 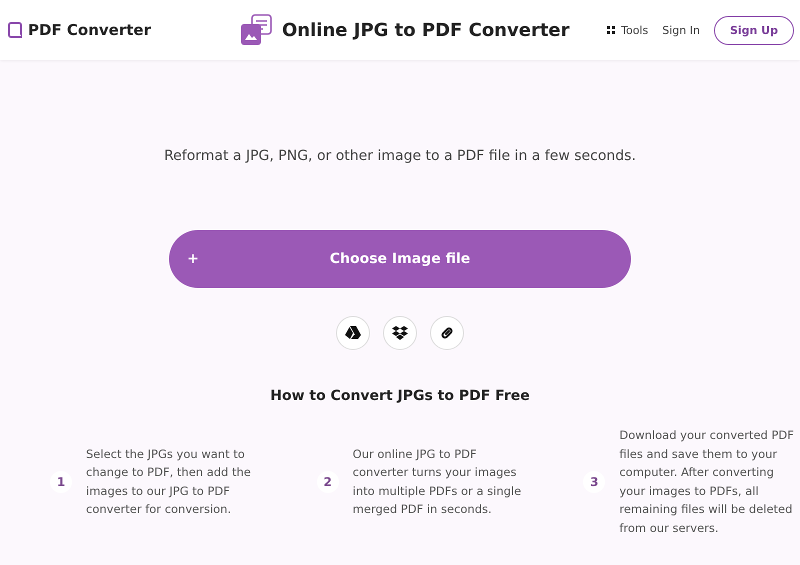 What do you see at coordinates (256, 30) in the screenshot?
I see `image-document-icon` at bounding box center [256, 30].